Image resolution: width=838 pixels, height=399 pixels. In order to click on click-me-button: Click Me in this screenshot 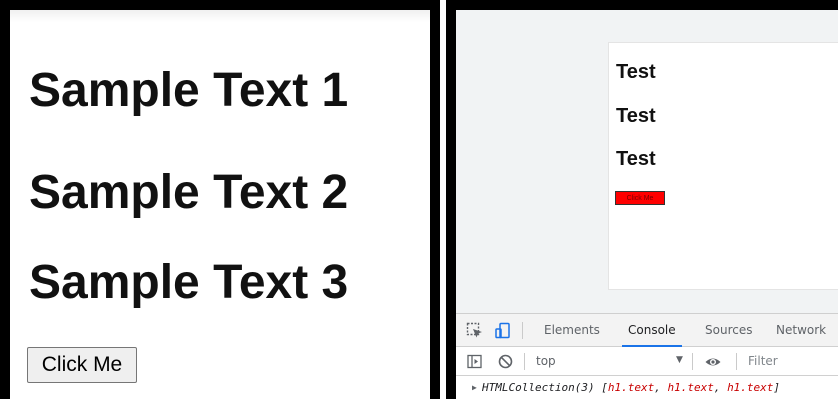, I will do `click(82, 365)`.